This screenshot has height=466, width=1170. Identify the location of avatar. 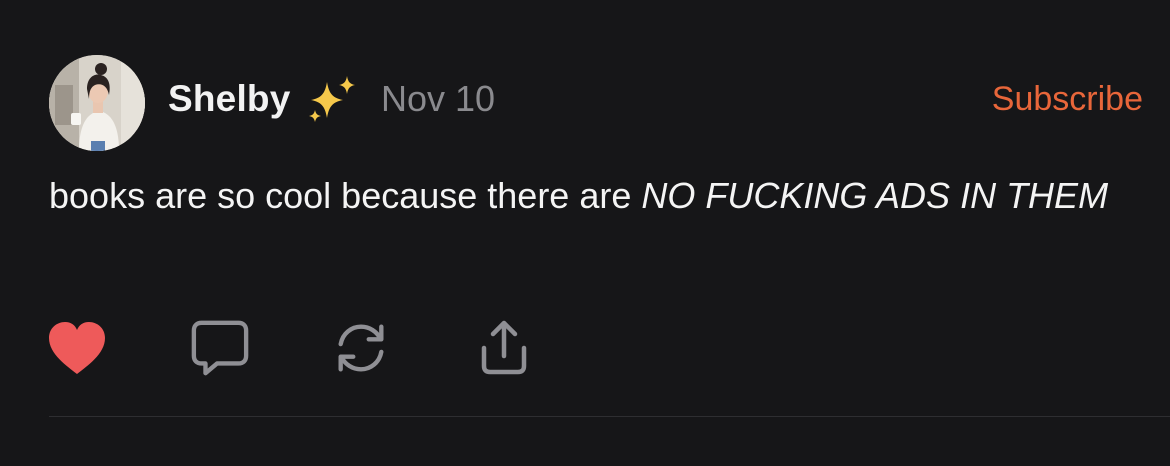
(97, 103).